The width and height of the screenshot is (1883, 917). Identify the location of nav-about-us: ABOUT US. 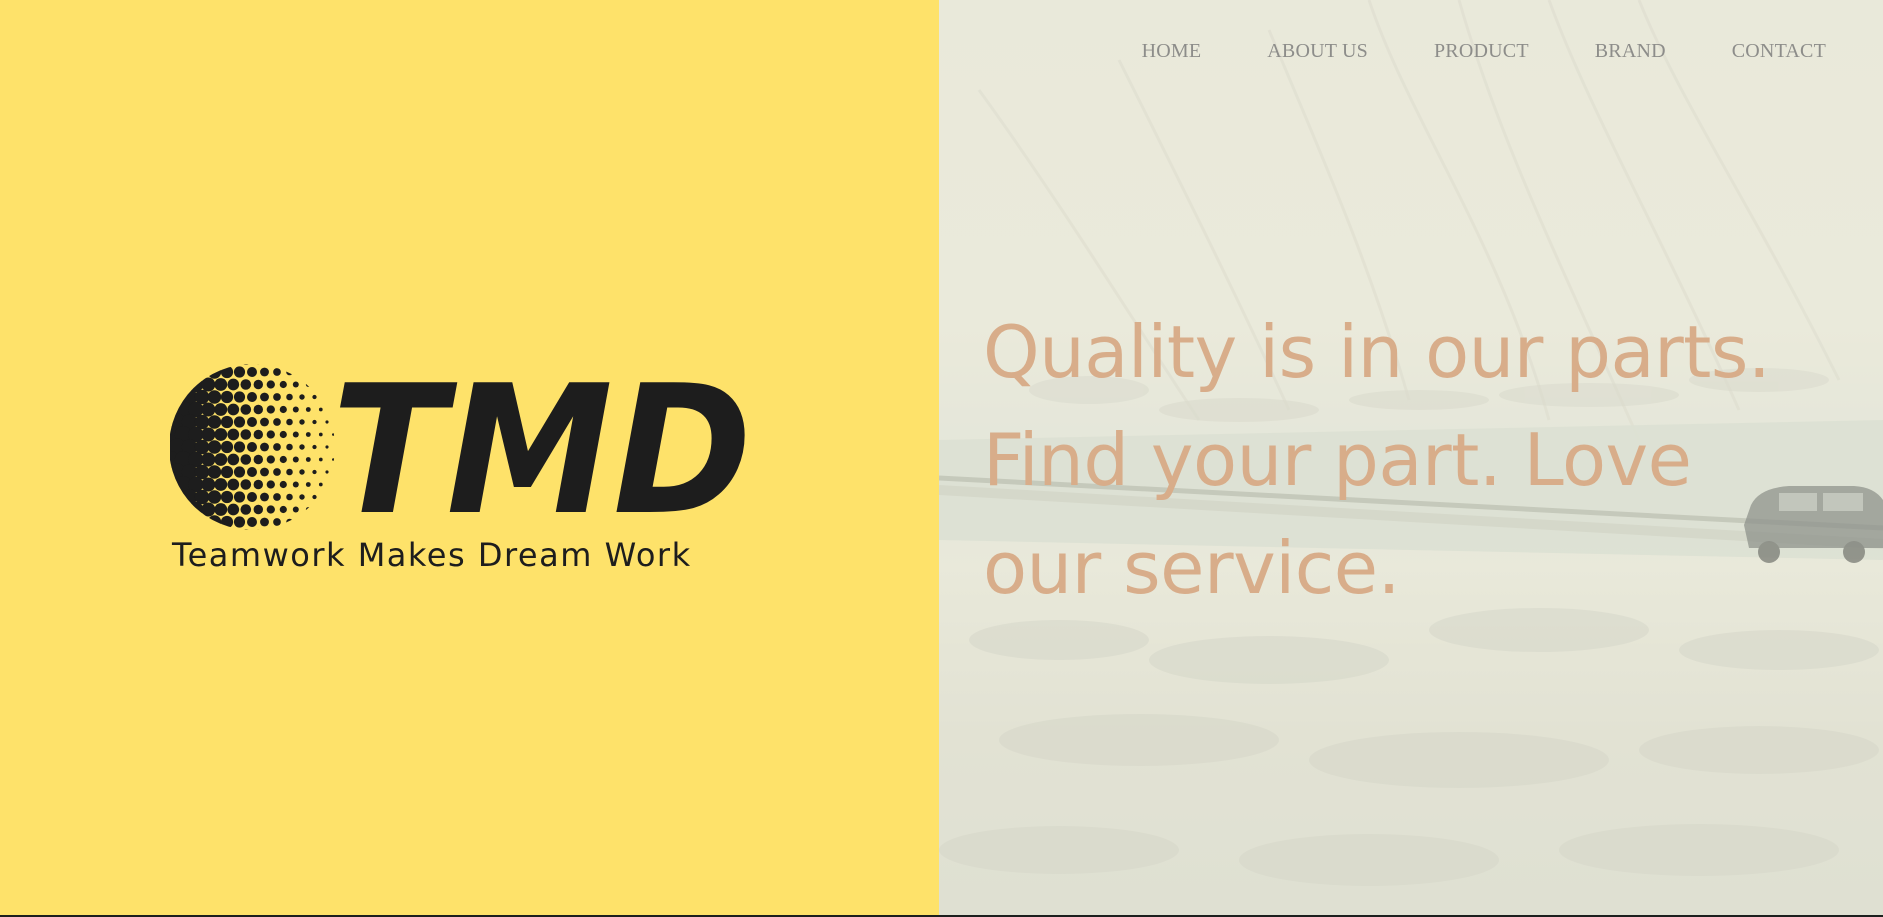
(1317, 51).